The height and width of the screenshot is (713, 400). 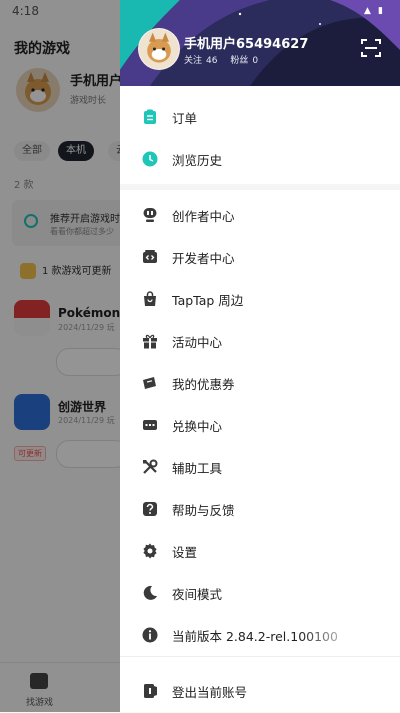 What do you see at coordinates (210, 692) in the screenshot?
I see `menu-label: 登出当前账号` at bounding box center [210, 692].